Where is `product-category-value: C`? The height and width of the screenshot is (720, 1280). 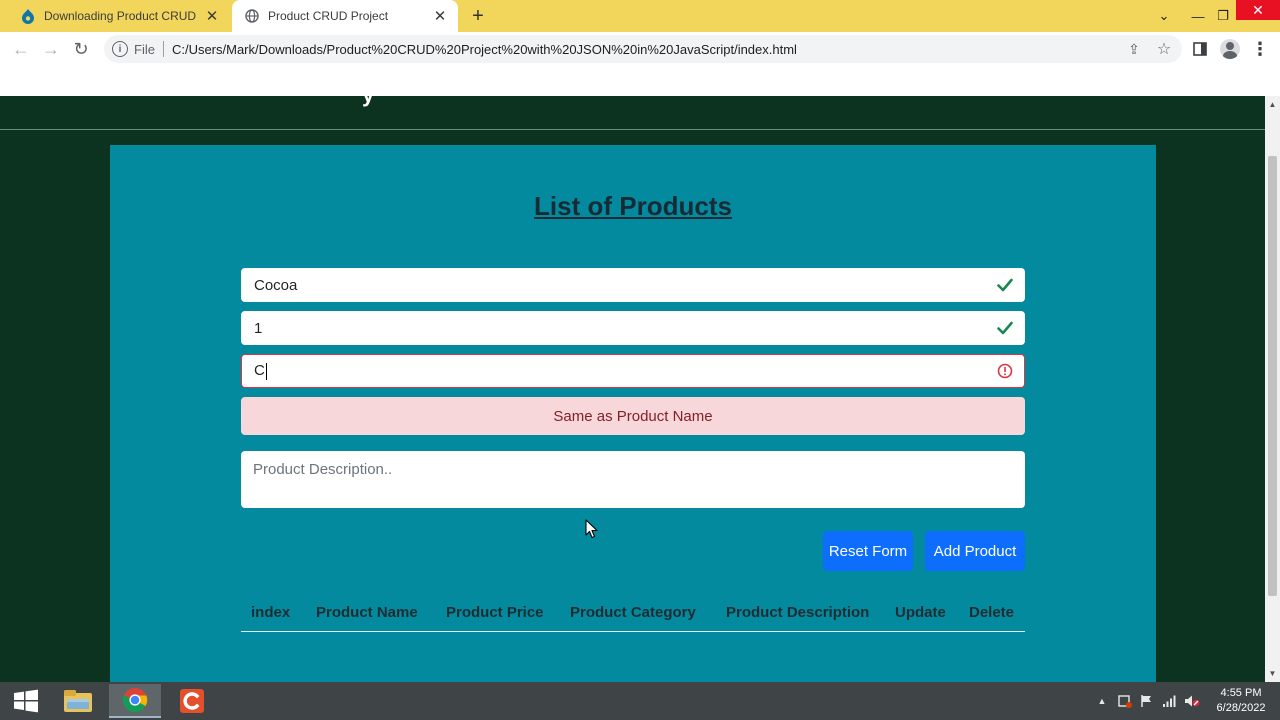
product-category-value: C is located at coordinates (619, 371).